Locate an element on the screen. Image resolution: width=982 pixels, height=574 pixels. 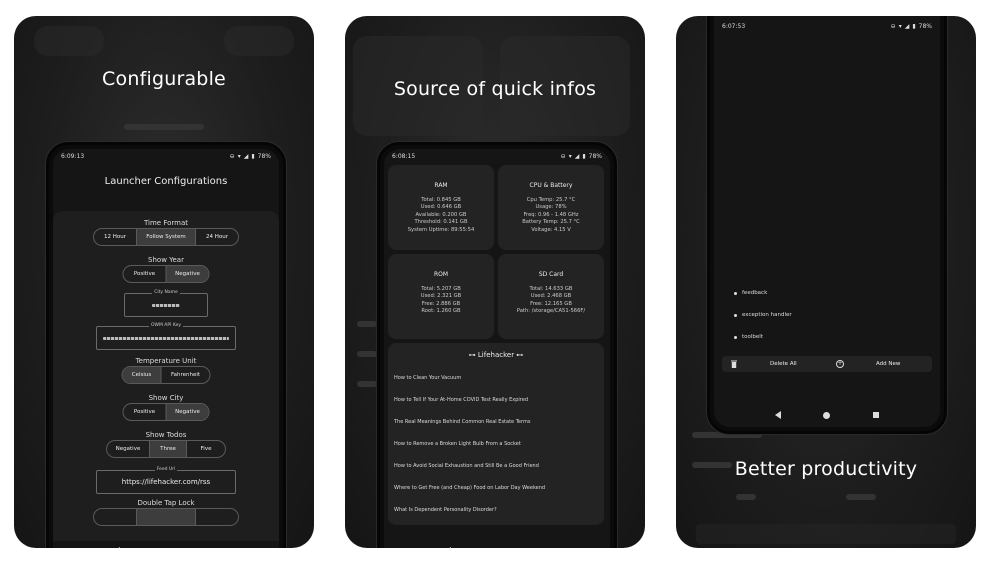
show-city-option-negative: Negative is located at coordinates (187, 412).